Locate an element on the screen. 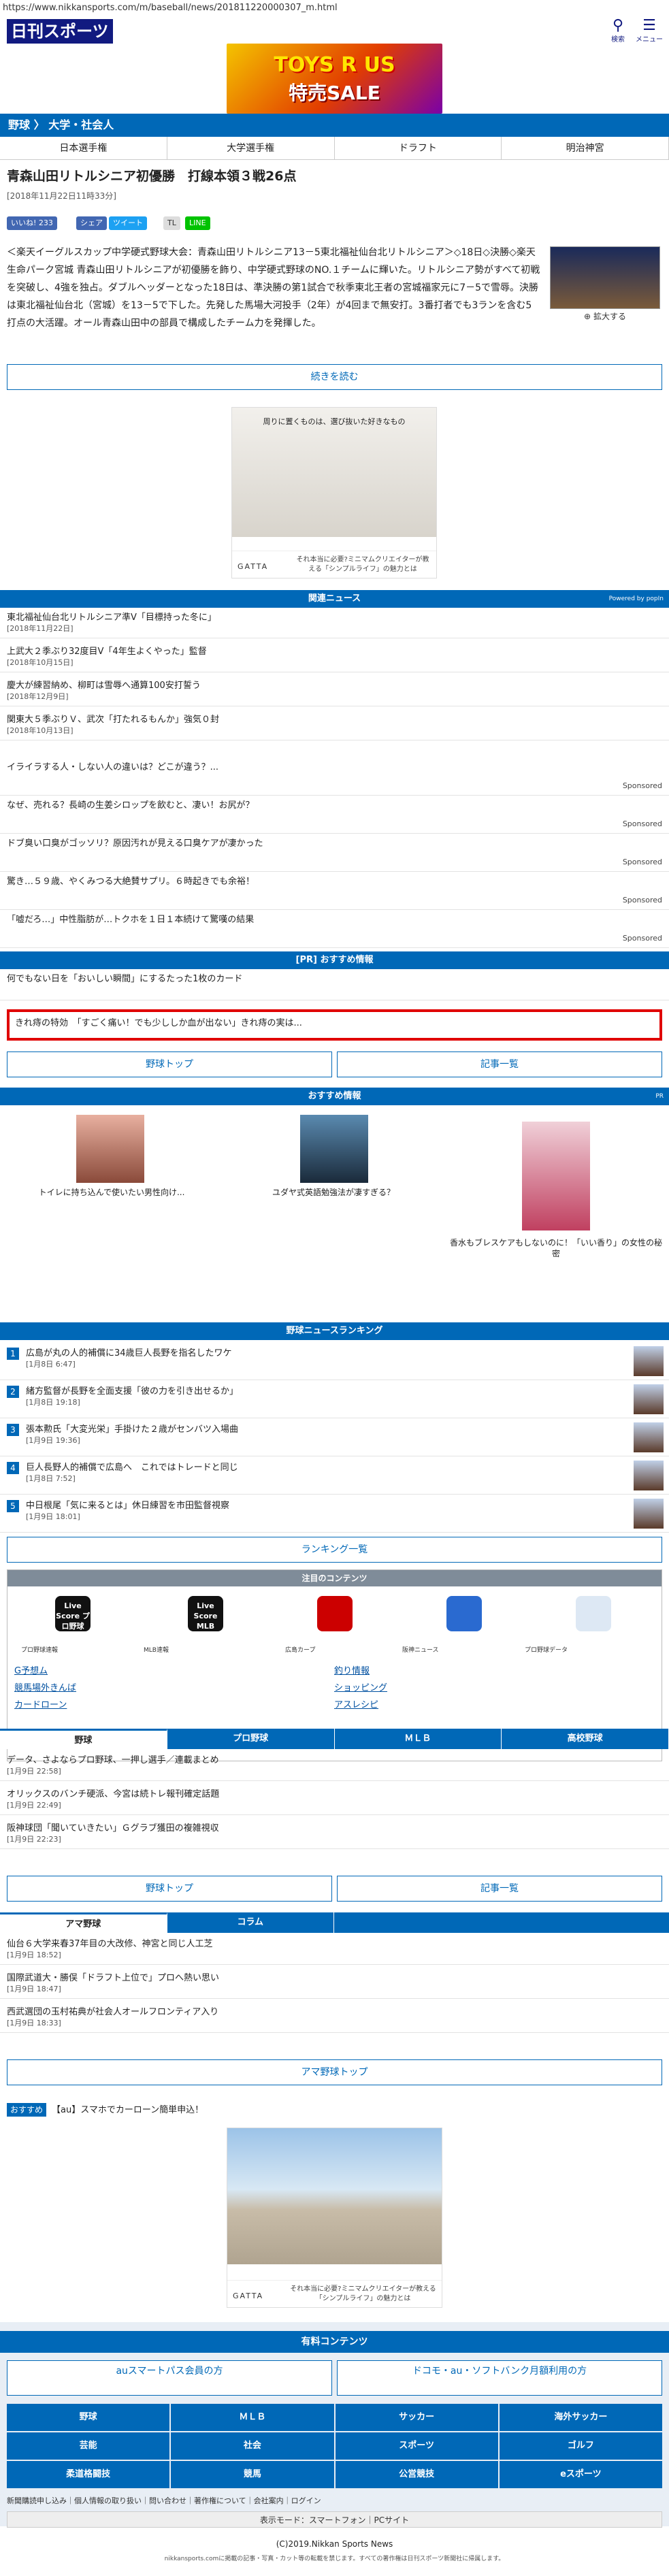 This screenshot has width=669, height=2576. footer-cat: 競馬 is located at coordinates (252, 2474).